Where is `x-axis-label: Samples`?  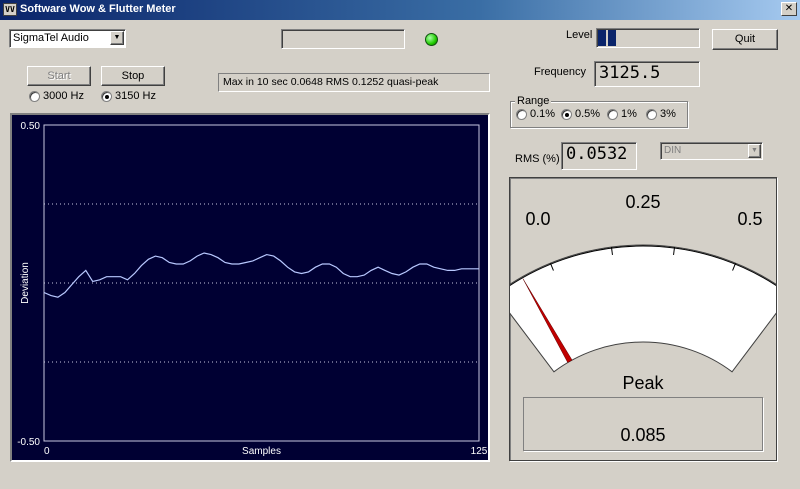
x-axis-label: Samples is located at coordinates (261, 451).